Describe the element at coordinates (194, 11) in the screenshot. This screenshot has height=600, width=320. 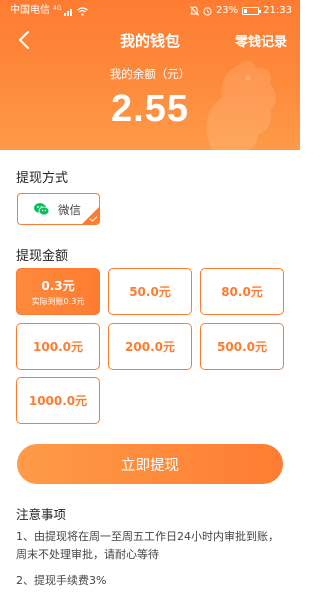
I see `mute-icon` at that location.